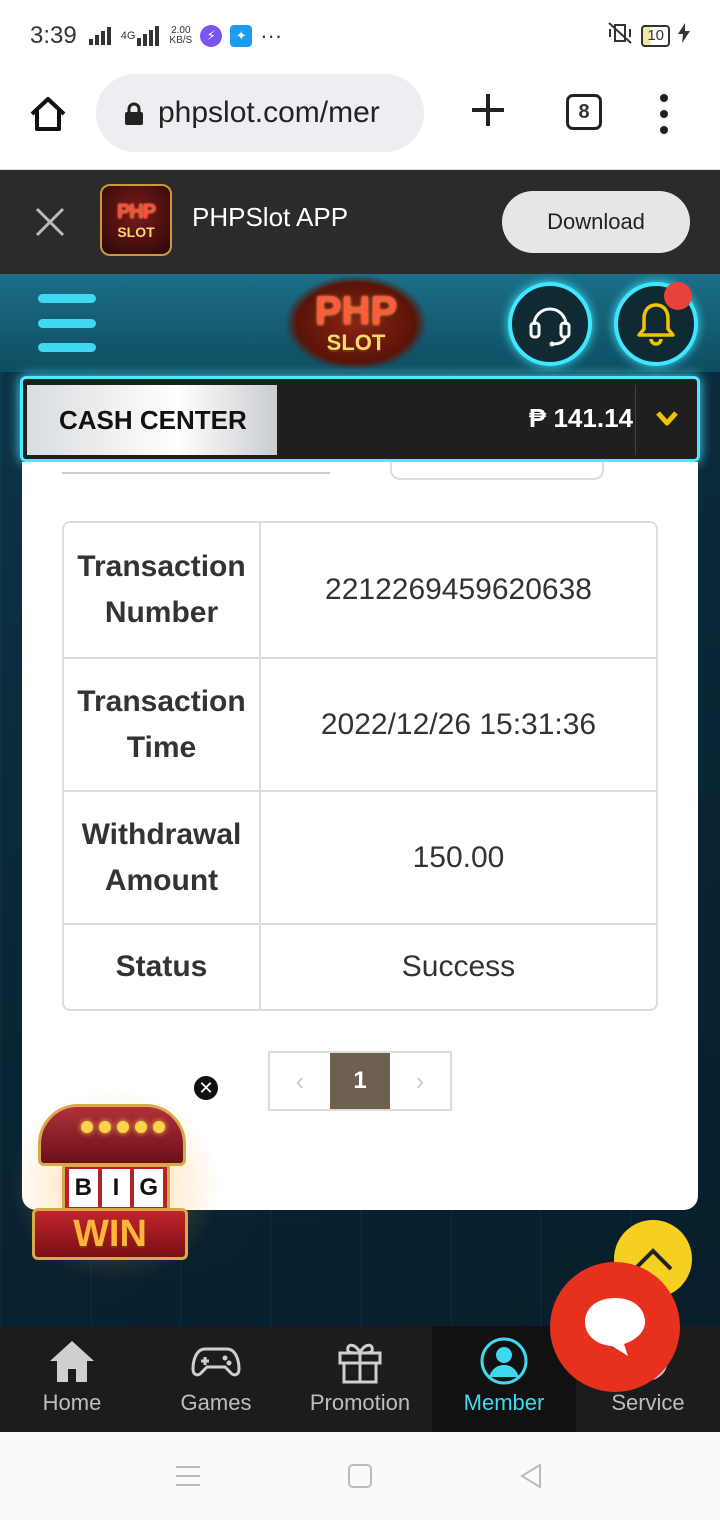  Describe the element at coordinates (110, 1234) in the screenshot. I see `win-label: WIN` at that location.